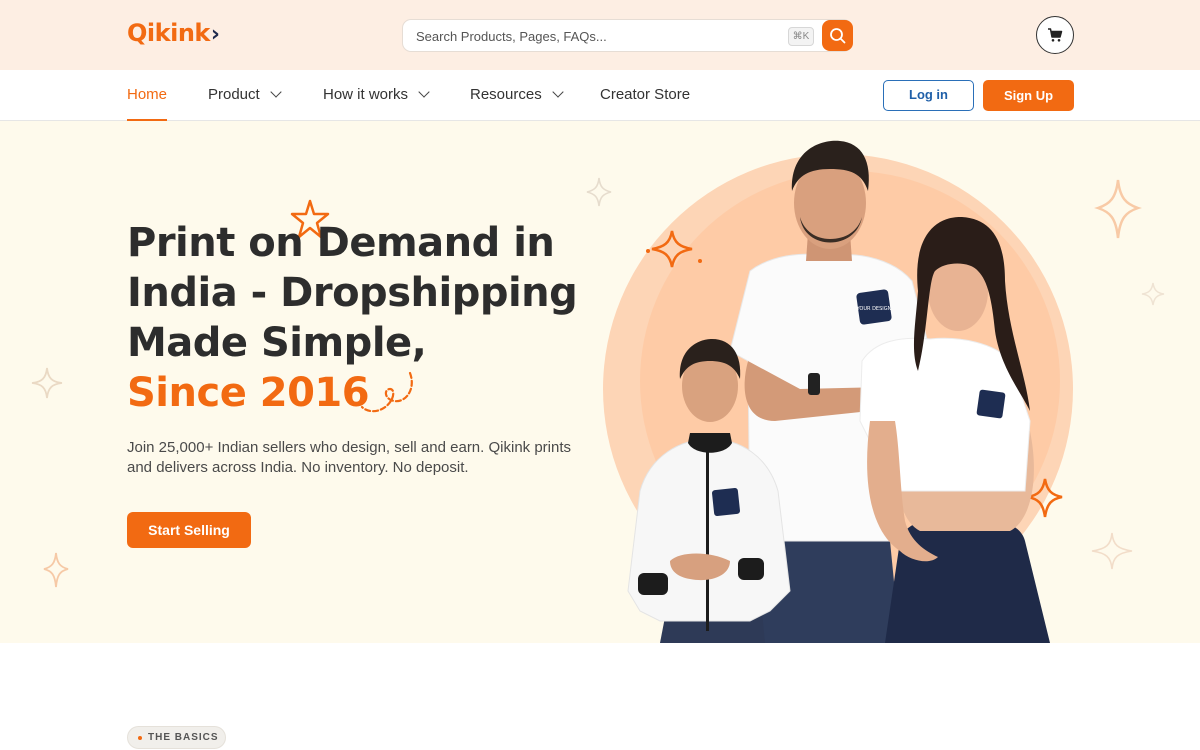 The width and height of the screenshot is (1200, 750). I want to click on nav-resources-label: Resources, so click(506, 94).